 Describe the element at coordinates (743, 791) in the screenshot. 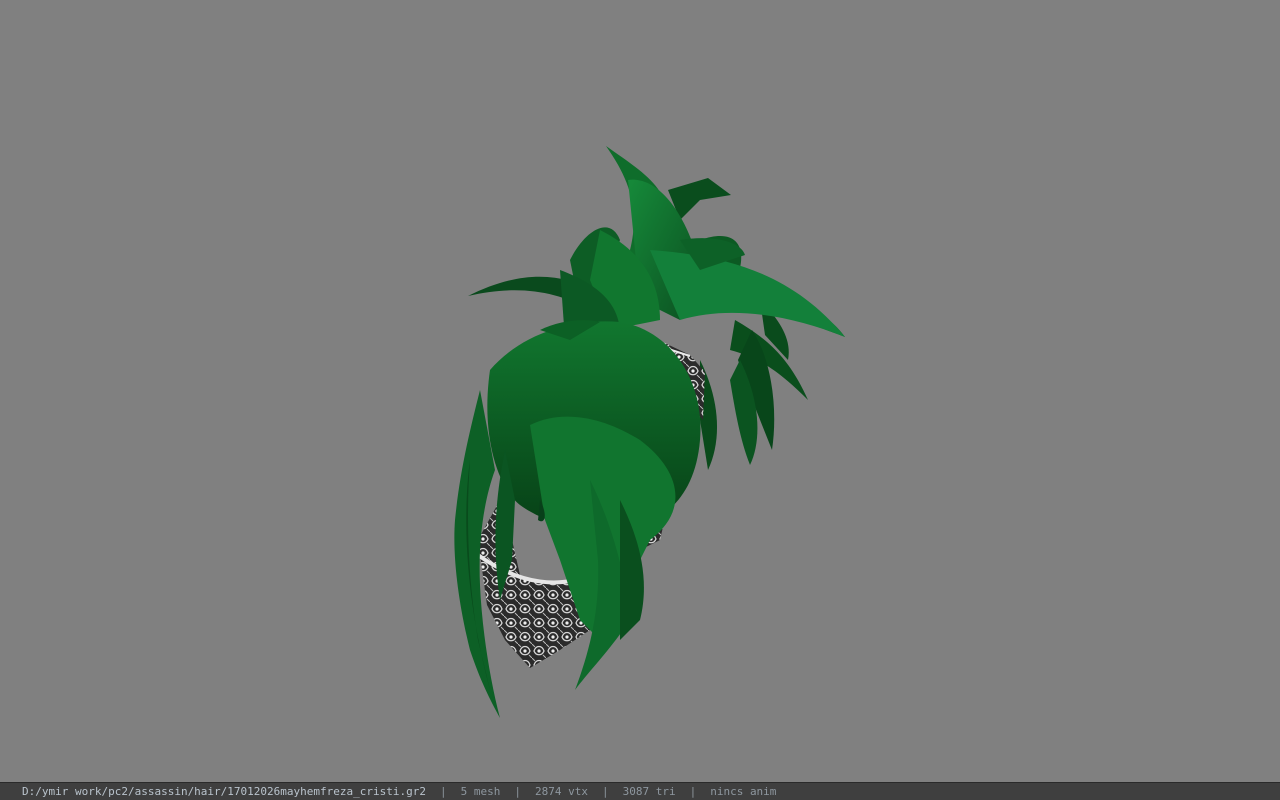

I see `animation-status: nincs anim` at that location.